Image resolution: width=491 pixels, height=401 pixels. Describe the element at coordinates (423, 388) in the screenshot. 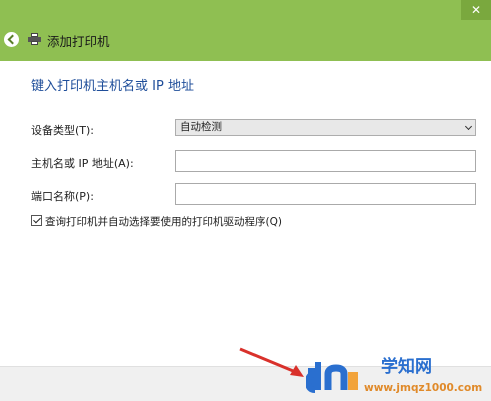

I see `watermark-url: www.jmqz1000.com` at that location.